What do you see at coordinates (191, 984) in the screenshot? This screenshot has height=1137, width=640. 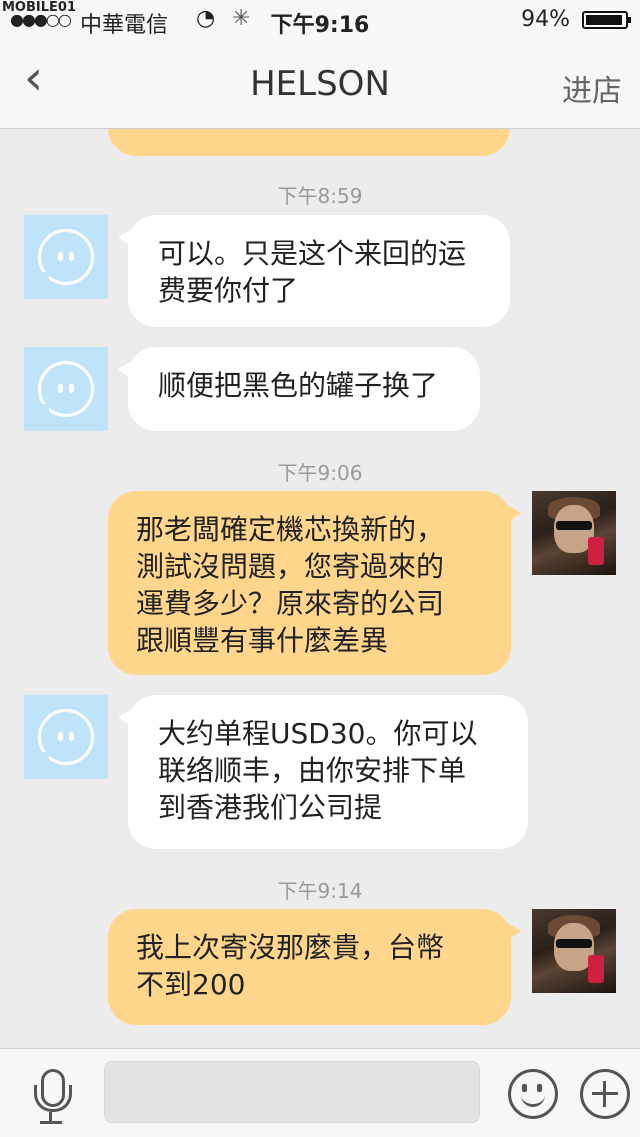 I see `message-line: 不到200` at bounding box center [191, 984].